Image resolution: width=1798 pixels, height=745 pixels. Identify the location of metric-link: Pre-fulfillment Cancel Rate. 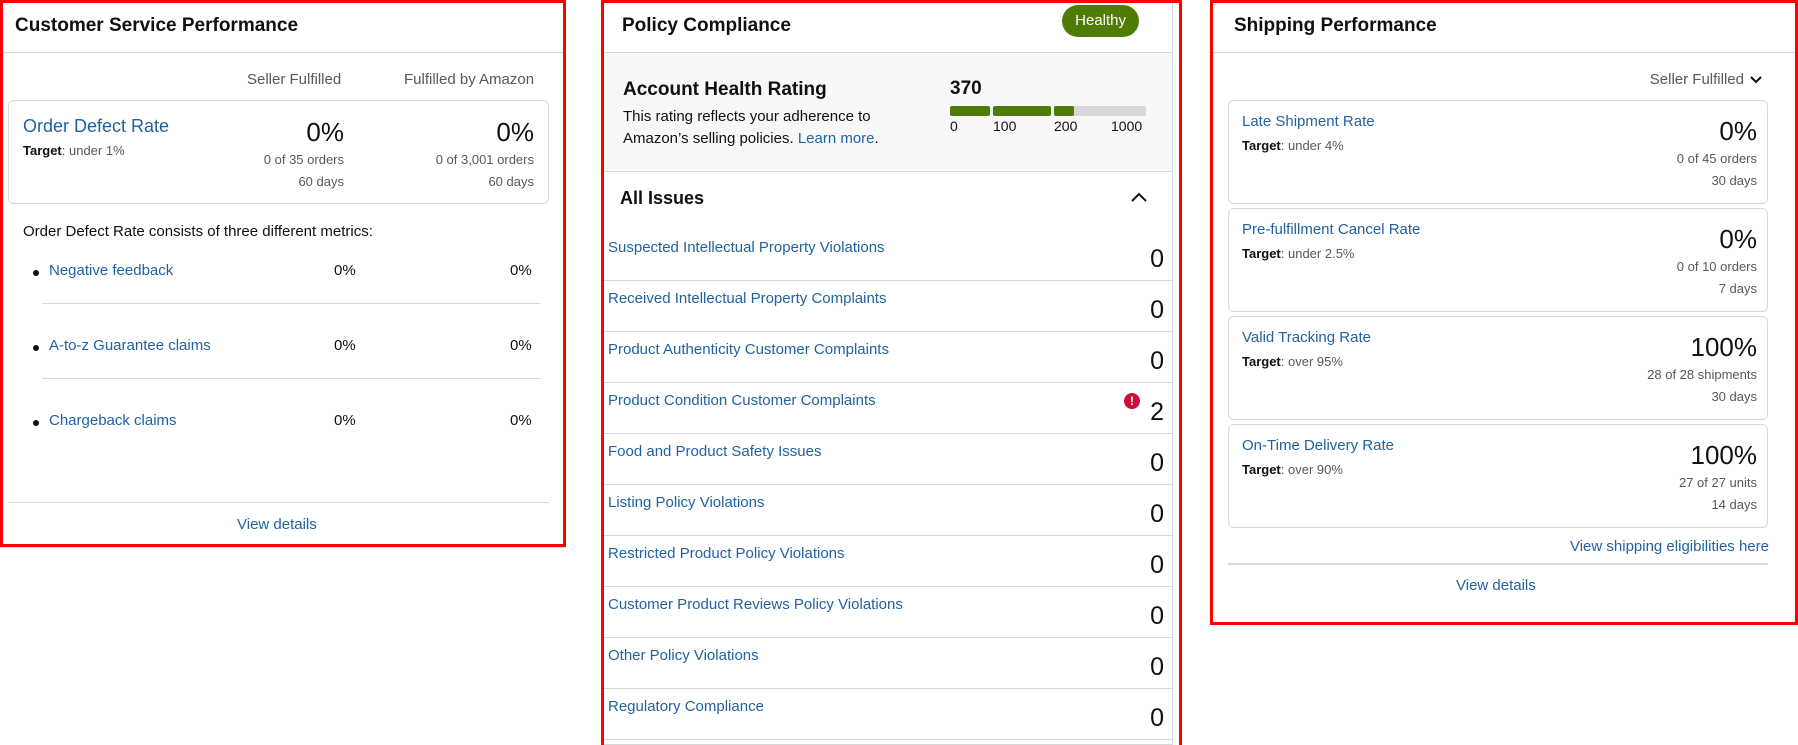
(1331, 229).